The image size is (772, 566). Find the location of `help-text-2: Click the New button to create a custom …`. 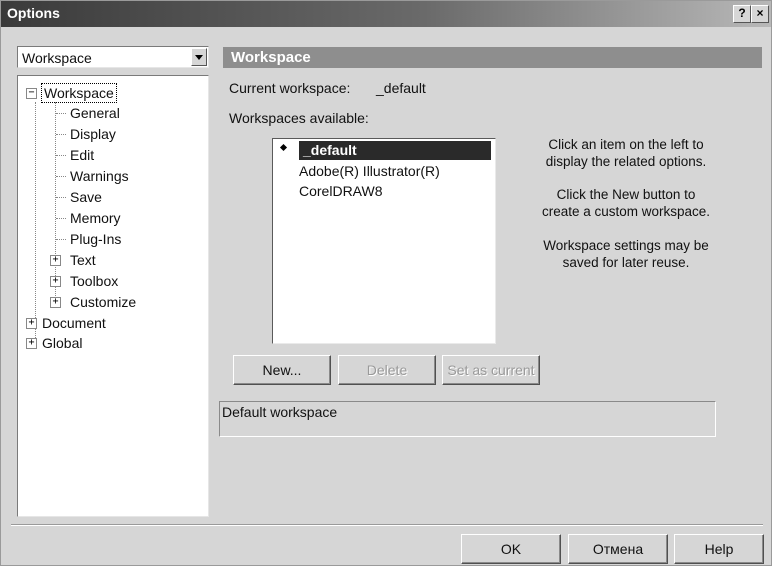

help-text-2: Click the New button to create a custom … is located at coordinates (626, 203).